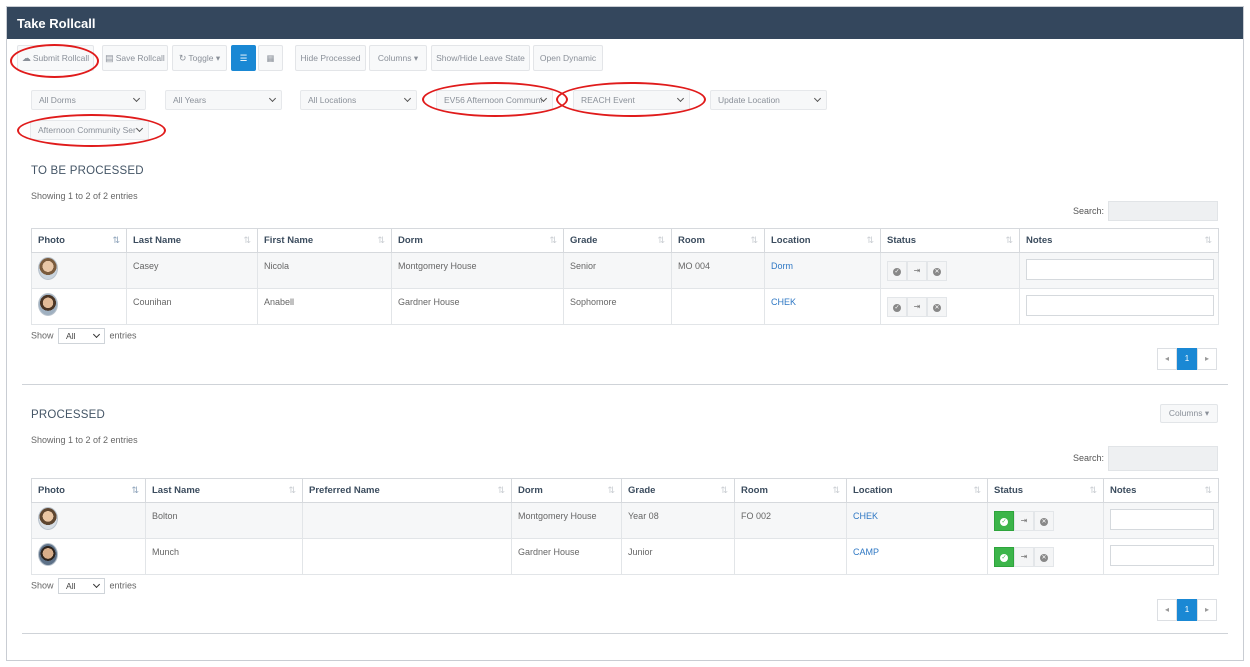  What do you see at coordinates (89, 130) in the screenshot?
I see `community-service-filter: Afternoon Community Ser` at bounding box center [89, 130].